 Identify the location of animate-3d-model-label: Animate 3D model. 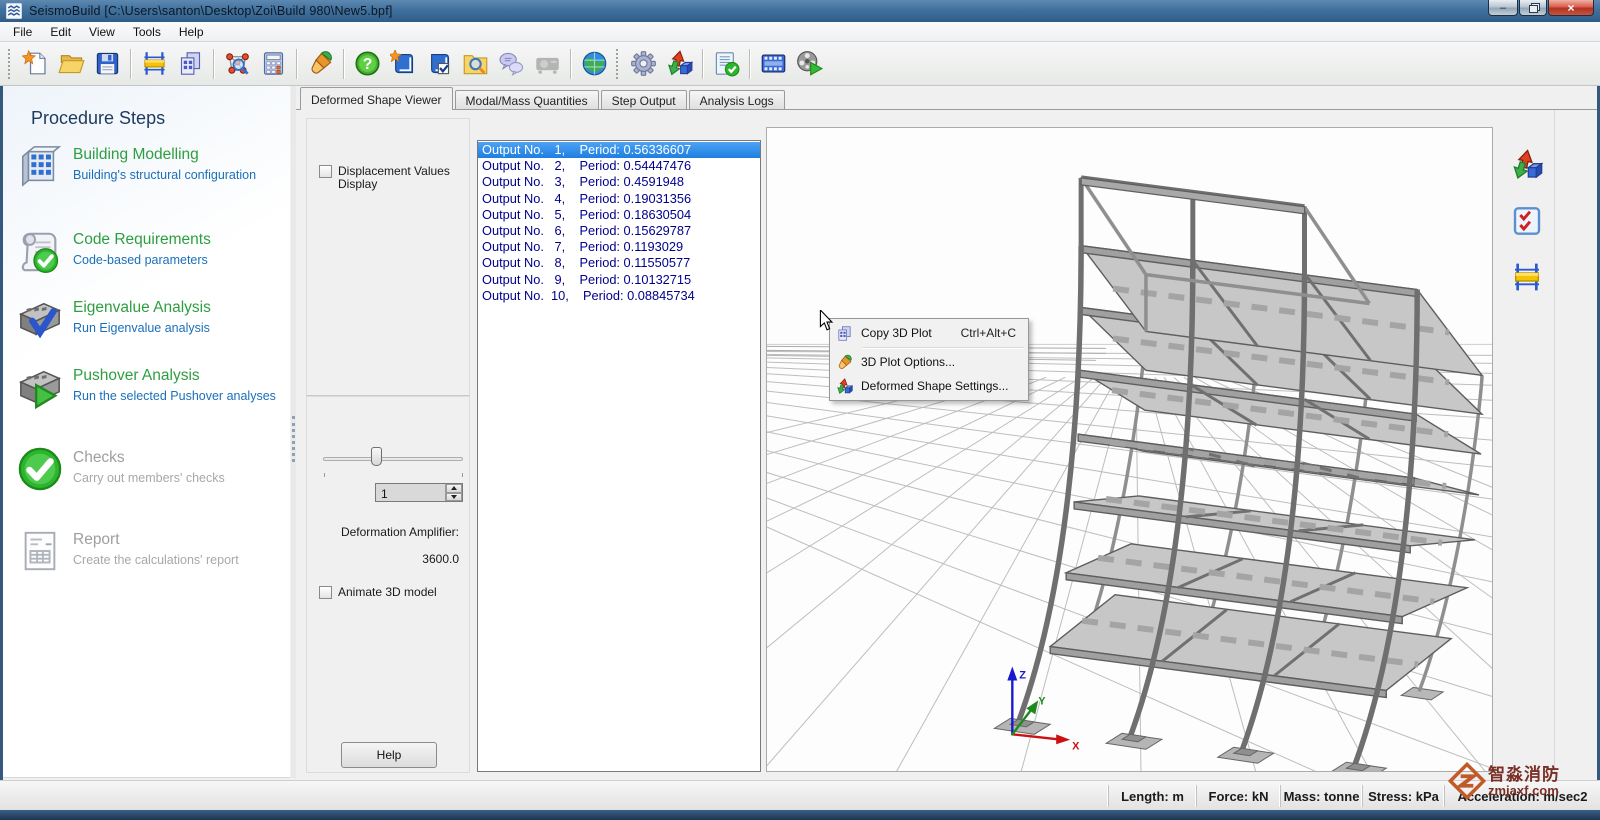
(387, 592).